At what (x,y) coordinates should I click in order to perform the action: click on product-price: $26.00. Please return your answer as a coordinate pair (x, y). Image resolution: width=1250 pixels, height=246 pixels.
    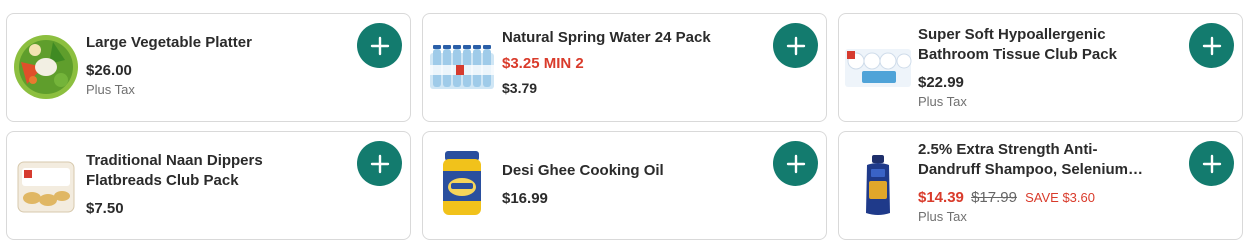
    Looking at the image, I should click on (109, 70).